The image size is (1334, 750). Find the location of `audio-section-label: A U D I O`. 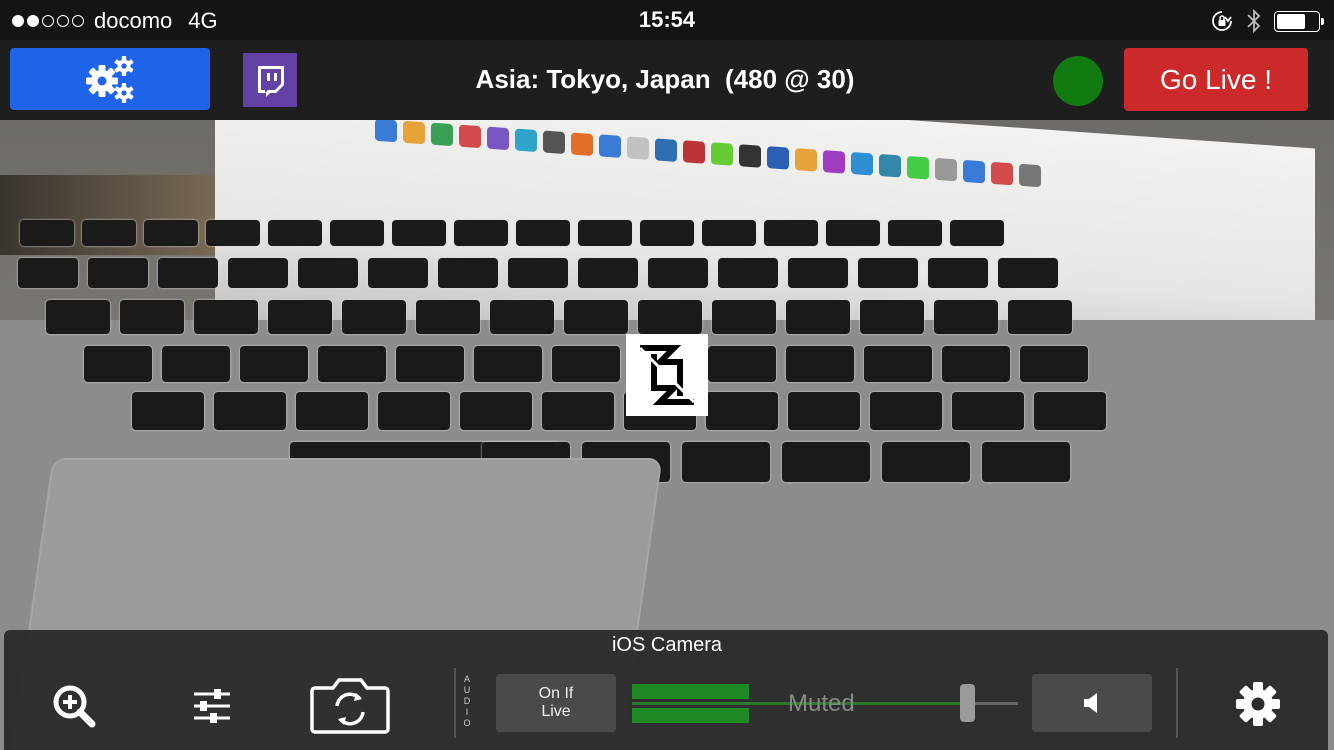

audio-section-label: A U D I O is located at coordinates (467, 701).